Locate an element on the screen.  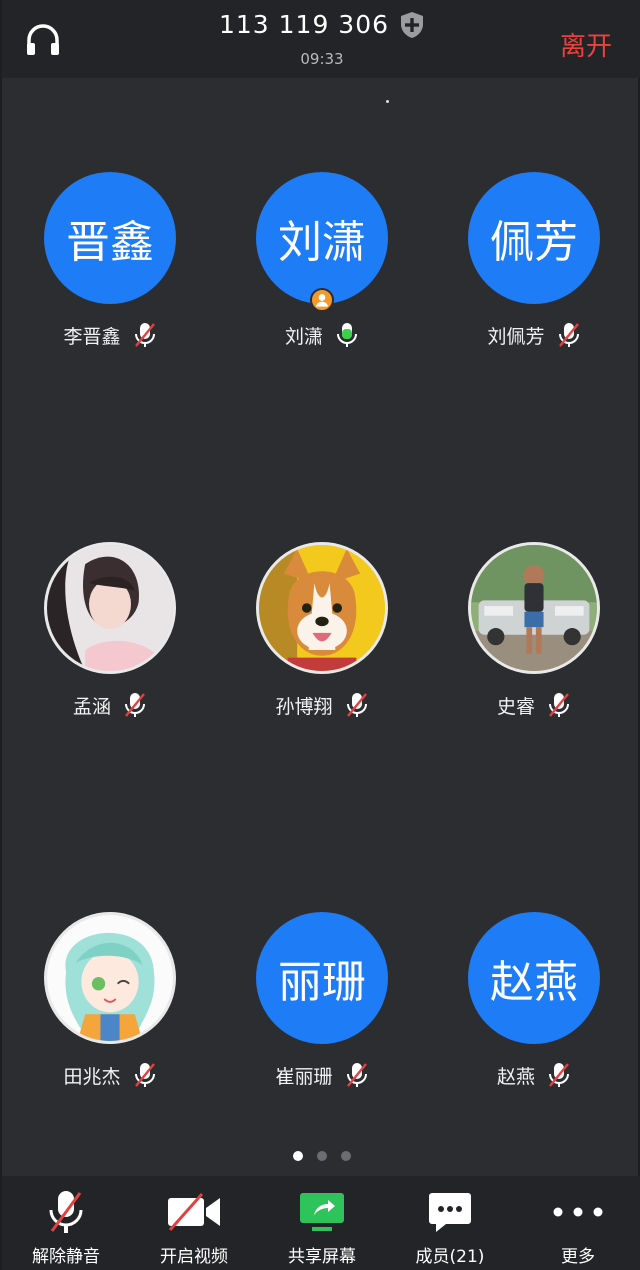
share-screen-label: 共享屏幕 is located at coordinates (322, 1257).